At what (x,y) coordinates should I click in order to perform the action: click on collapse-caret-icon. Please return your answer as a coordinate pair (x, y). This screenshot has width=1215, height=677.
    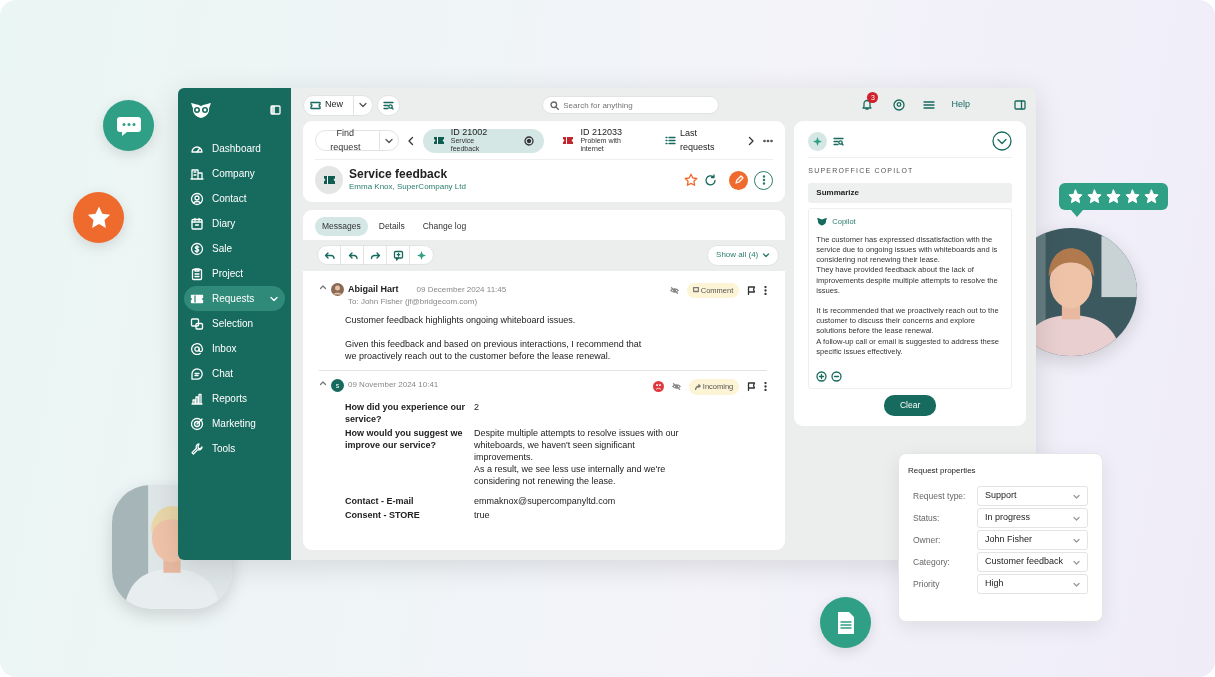
    Looking at the image, I should click on (323, 383).